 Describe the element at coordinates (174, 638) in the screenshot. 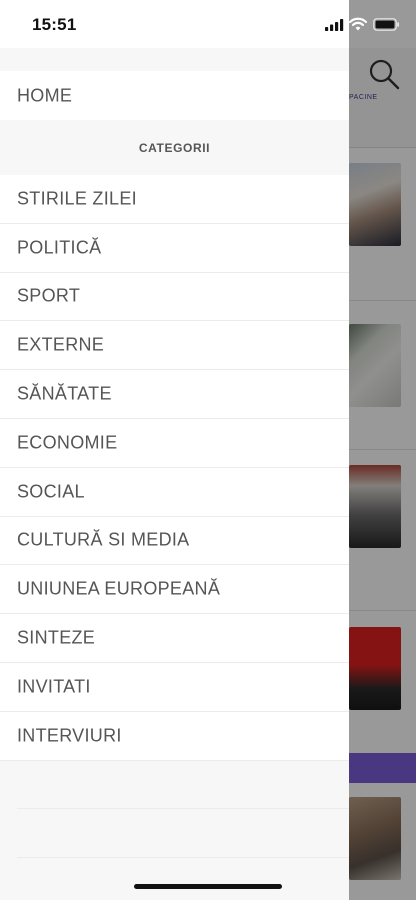

I see `menu-item-sinteze: SINTEZE` at that location.